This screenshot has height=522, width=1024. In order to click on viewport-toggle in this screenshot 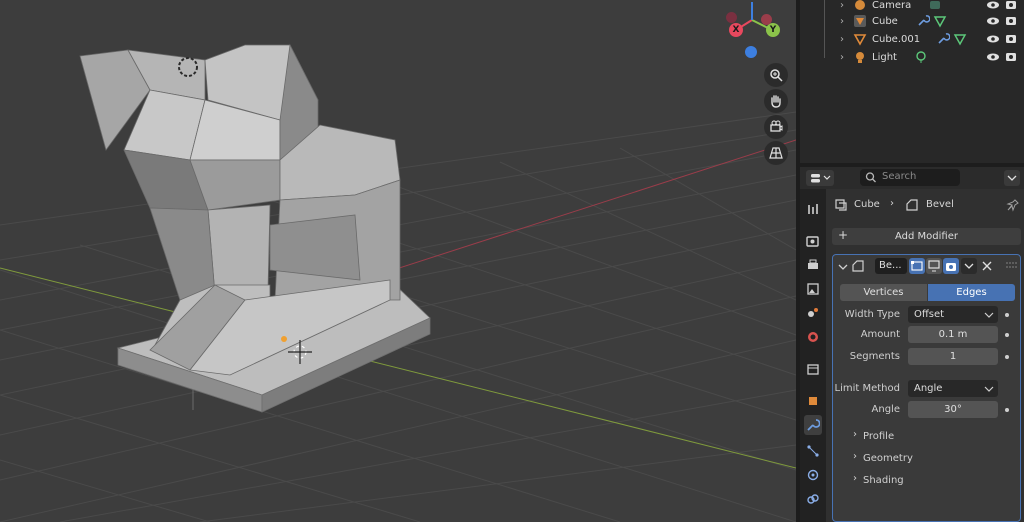, I will do `click(934, 266)`.